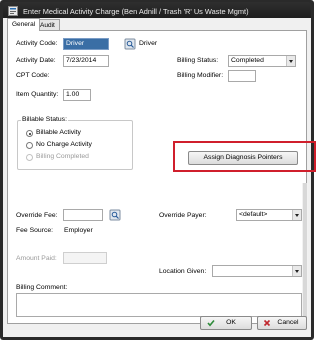 Image resolution: width=320 pixels, height=340 pixels. Describe the element at coordinates (148, 43) in the screenshot. I see `activity-code-description: Driver` at that location.